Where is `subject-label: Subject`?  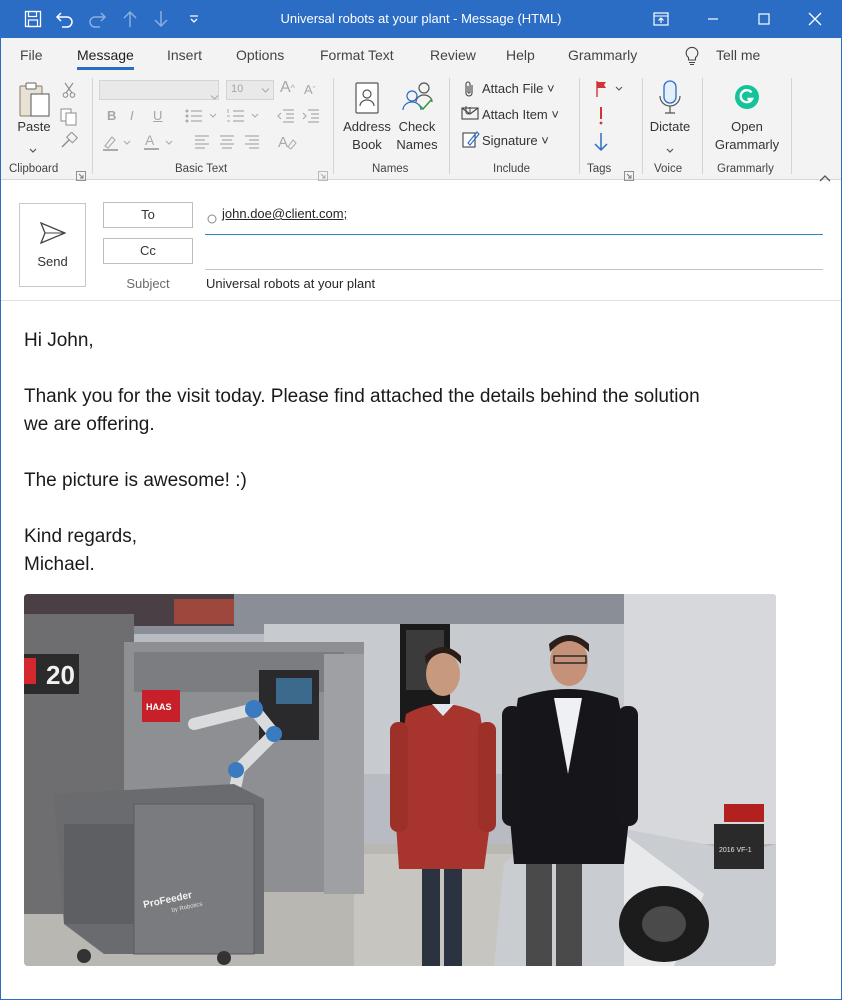
subject-label: Subject is located at coordinates (148, 283).